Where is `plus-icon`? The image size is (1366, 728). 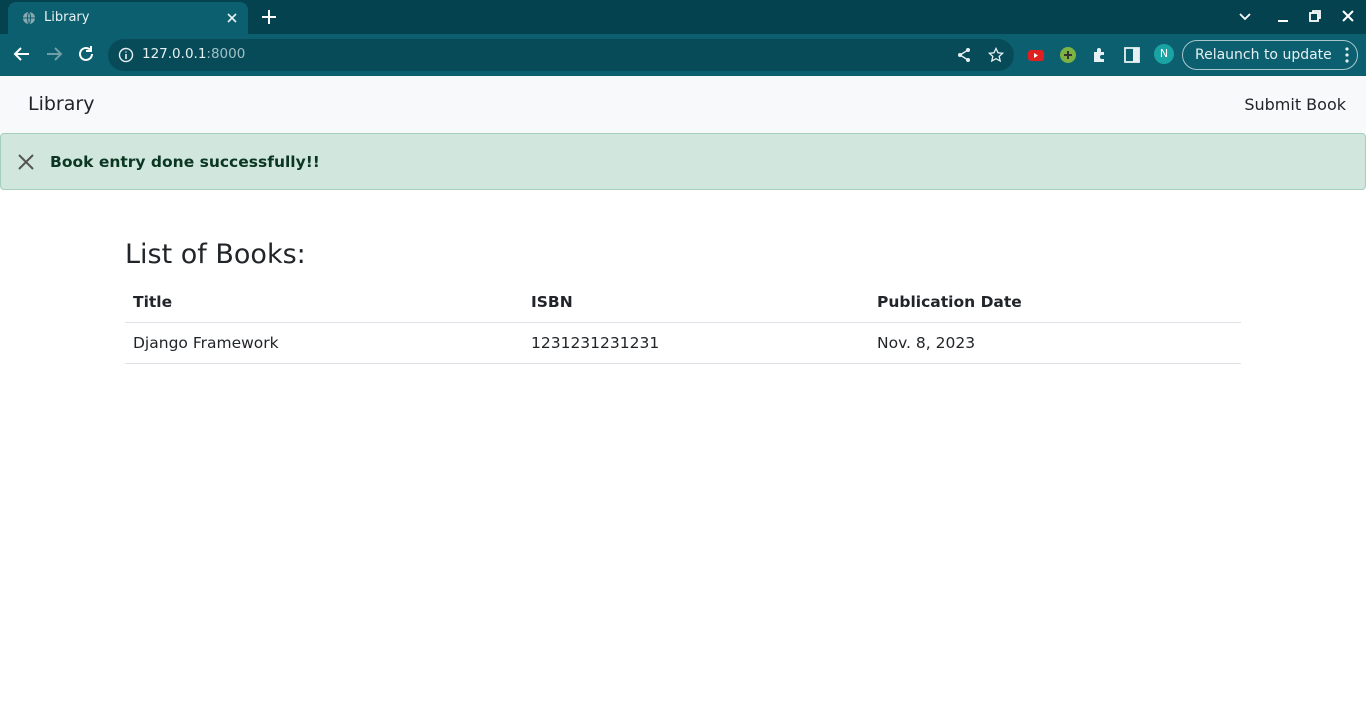
plus-icon is located at coordinates (269, 17).